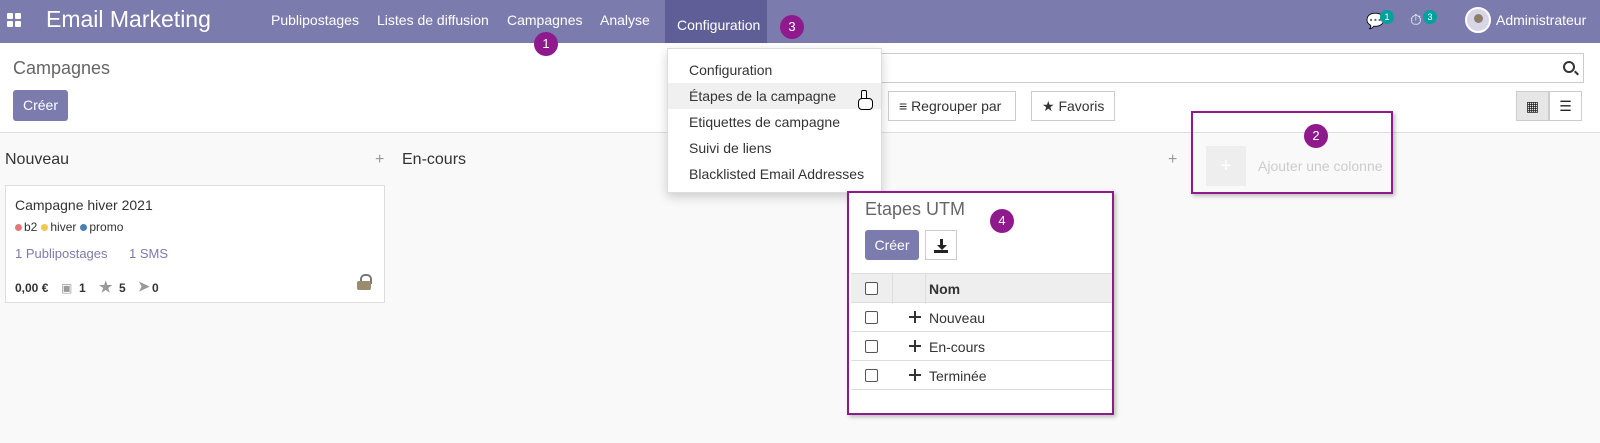  Describe the element at coordinates (1541, 20) in the screenshot. I see `user-name: Administrateur` at that location.